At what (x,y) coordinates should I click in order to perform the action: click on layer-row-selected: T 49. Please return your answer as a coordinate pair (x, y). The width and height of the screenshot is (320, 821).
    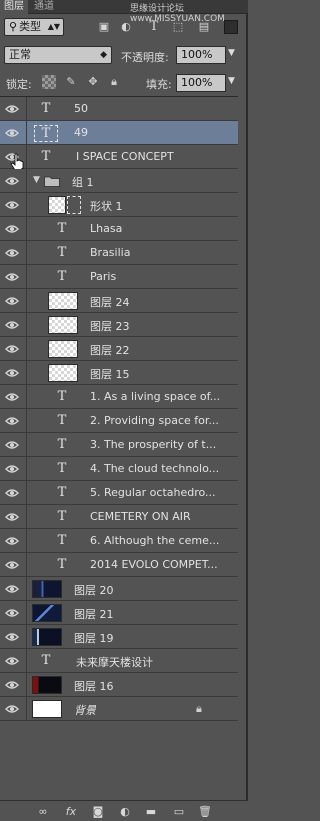
    Looking at the image, I should click on (119, 133).